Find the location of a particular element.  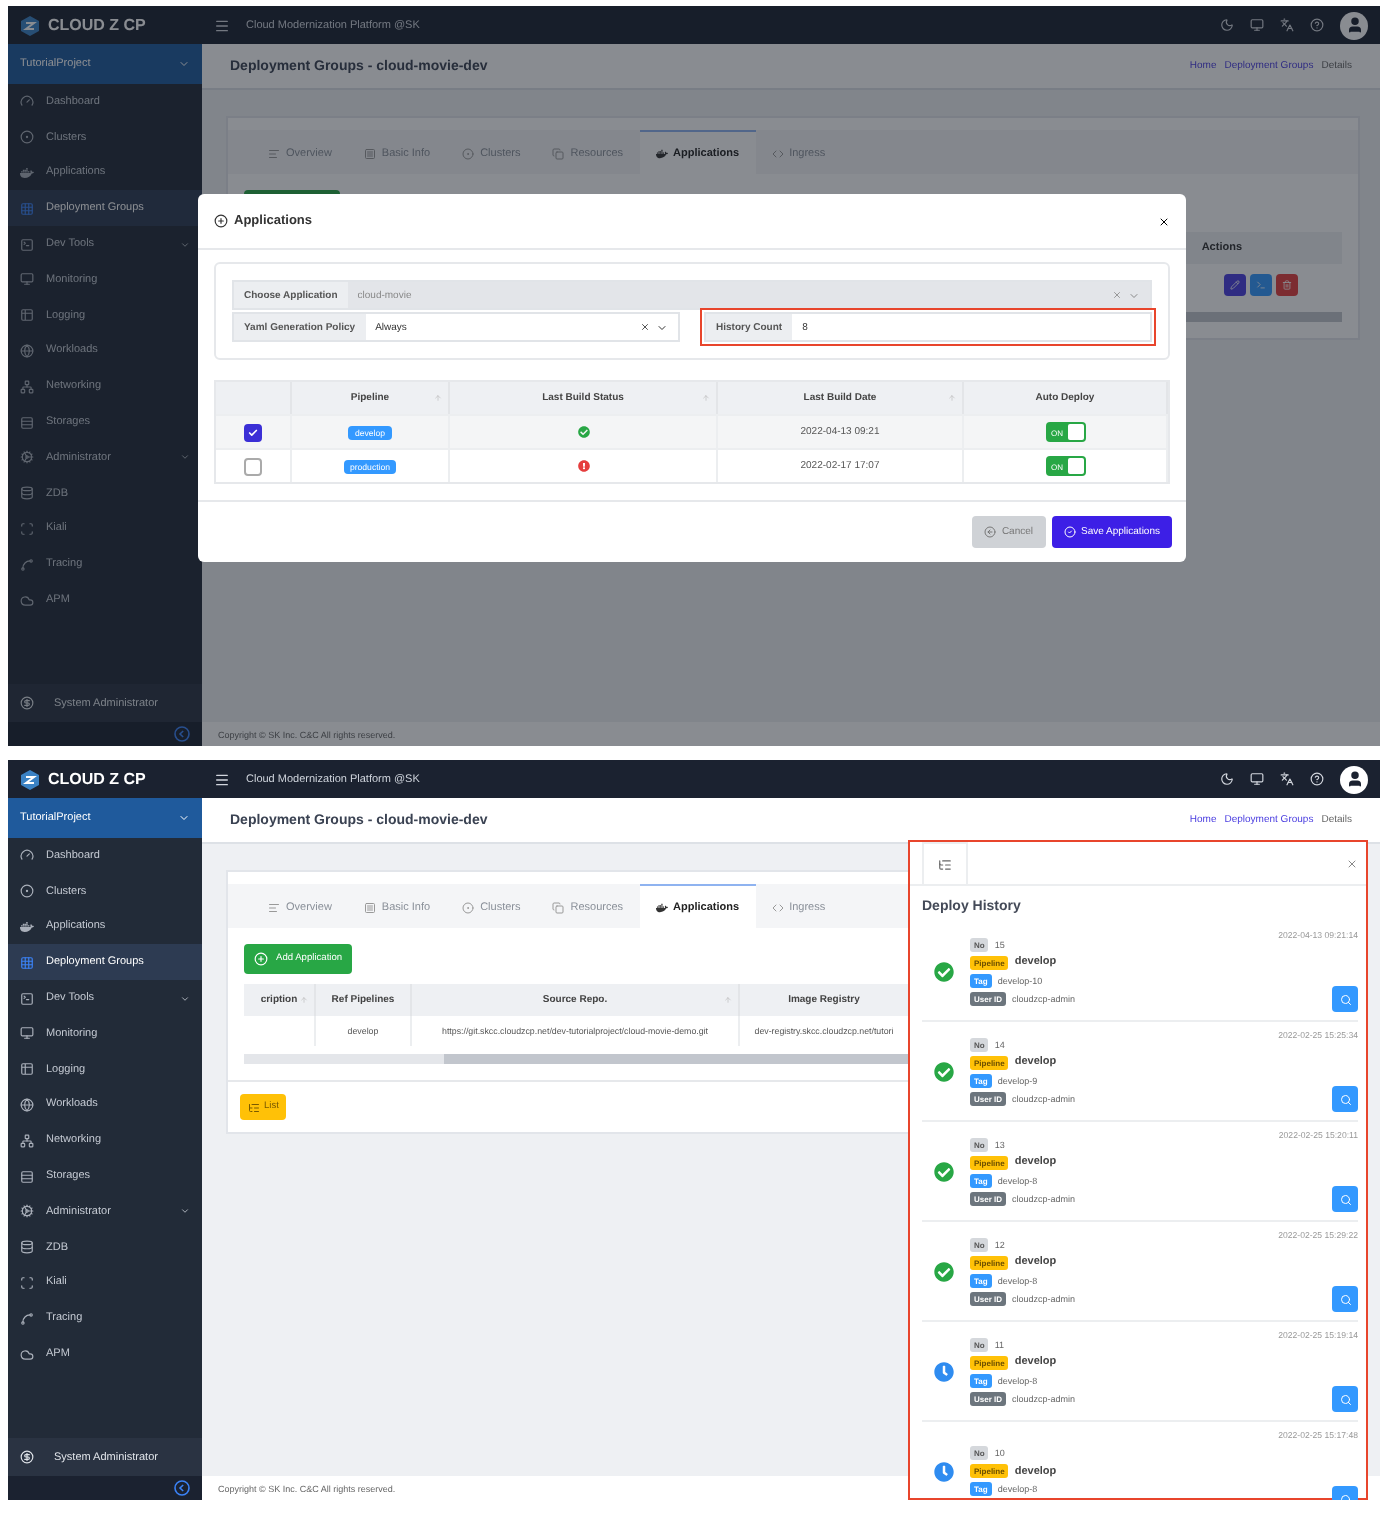

translate-icon is located at coordinates (1287, 779).